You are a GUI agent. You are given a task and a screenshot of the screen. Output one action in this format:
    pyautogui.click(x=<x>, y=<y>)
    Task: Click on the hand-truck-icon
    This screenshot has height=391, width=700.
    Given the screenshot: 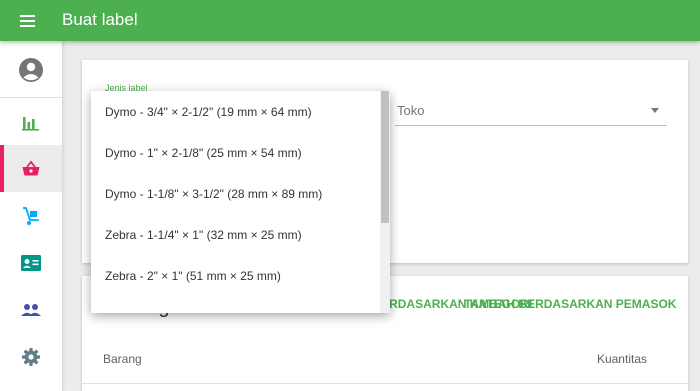 What is the action you would take?
    pyautogui.click(x=31, y=215)
    